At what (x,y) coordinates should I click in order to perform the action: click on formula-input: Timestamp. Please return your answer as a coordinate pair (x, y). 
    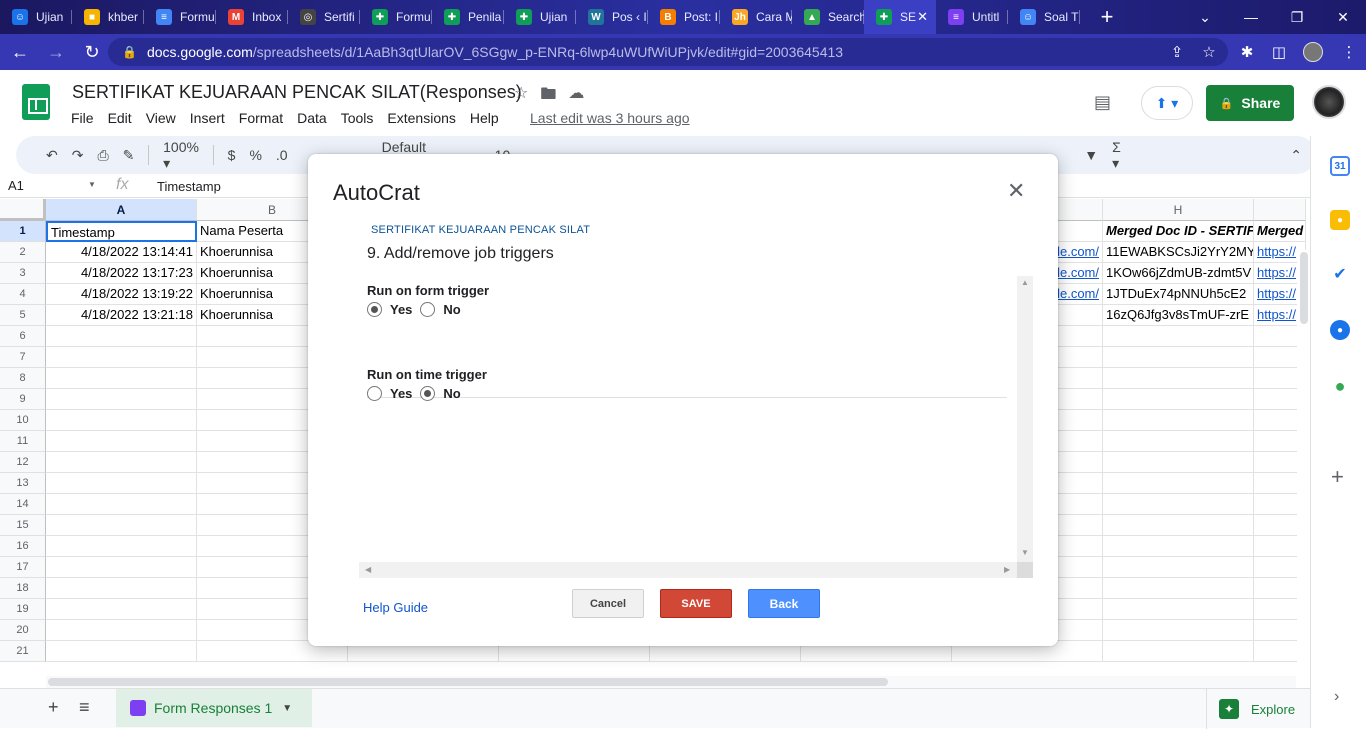
    Looking at the image, I should click on (189, 186).